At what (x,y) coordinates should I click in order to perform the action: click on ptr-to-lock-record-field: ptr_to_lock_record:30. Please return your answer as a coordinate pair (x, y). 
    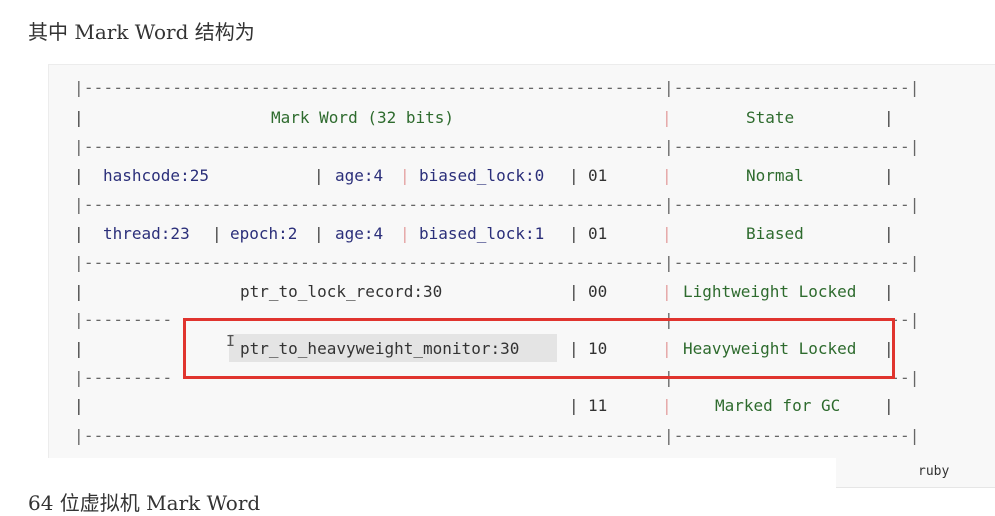
    Looking at the image, I should click on (341, 291).